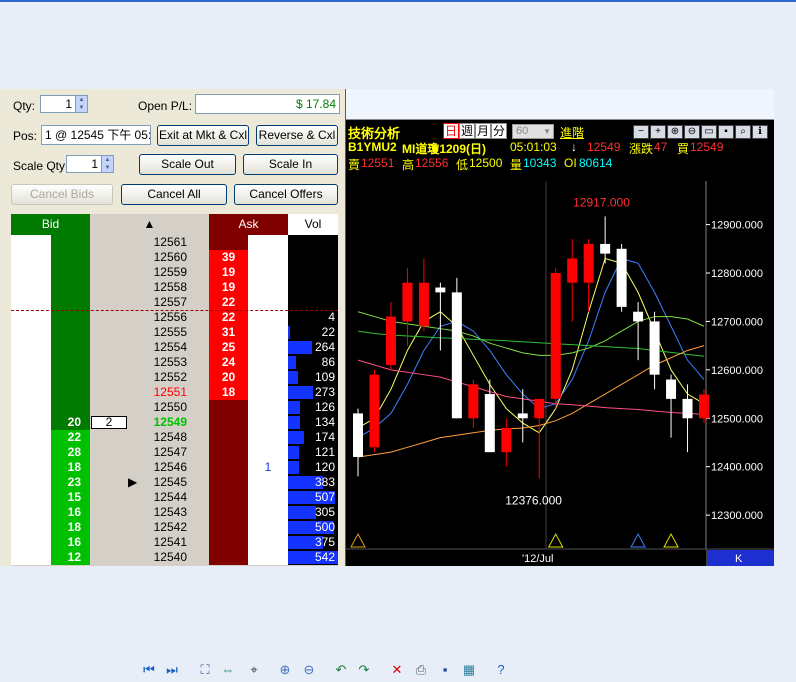 This screenshot has width=796, height=682. I want to click on bid-size-cell: 28, so click(70, 452).